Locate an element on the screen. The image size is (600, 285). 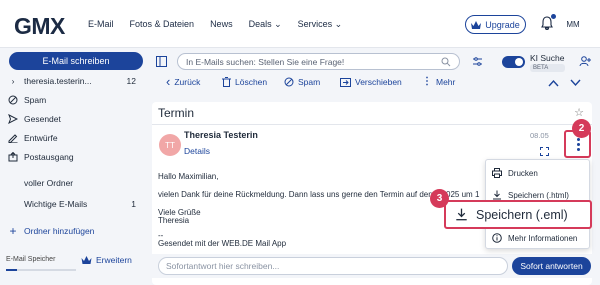
nav-photos-files: Fotos & Dateien is located at coordinates (162, 24).